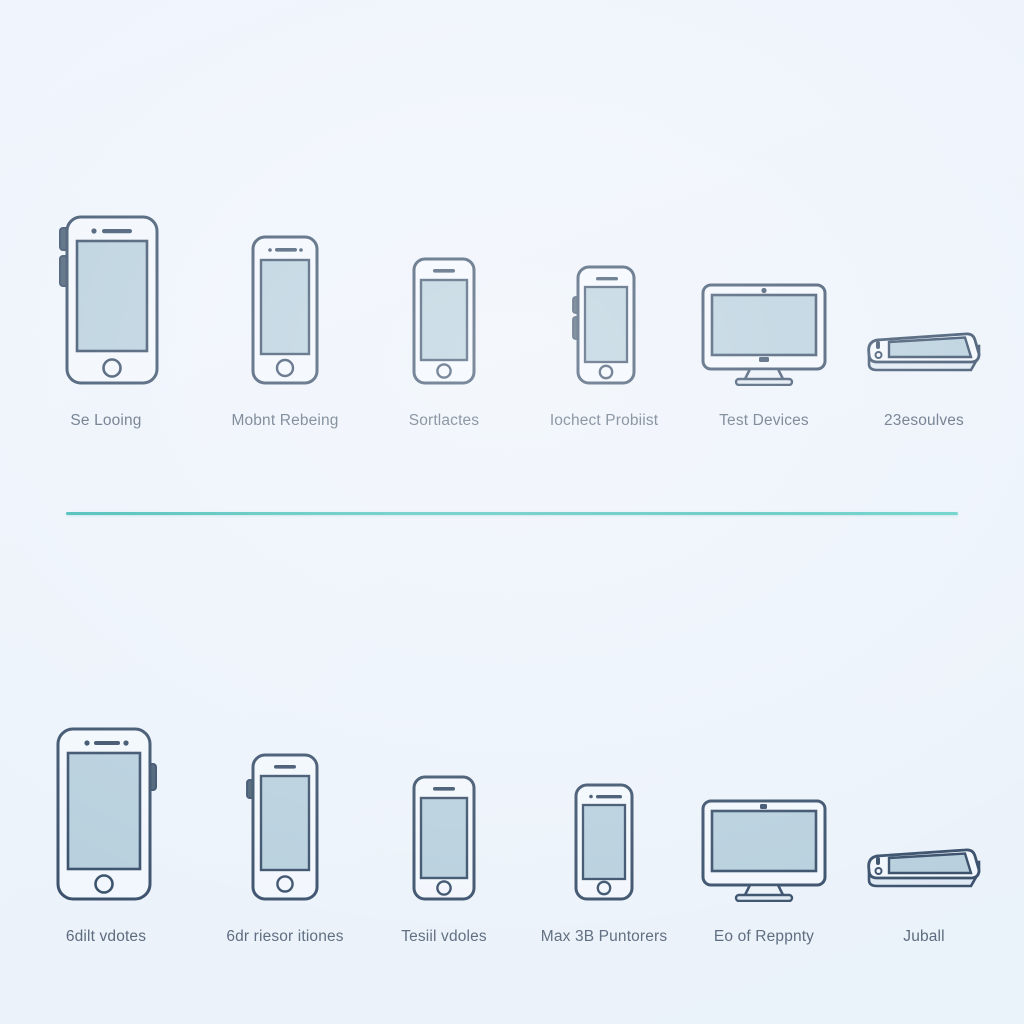  I want to click on device-cell: Eo of Reppnty, so click(764, 829).